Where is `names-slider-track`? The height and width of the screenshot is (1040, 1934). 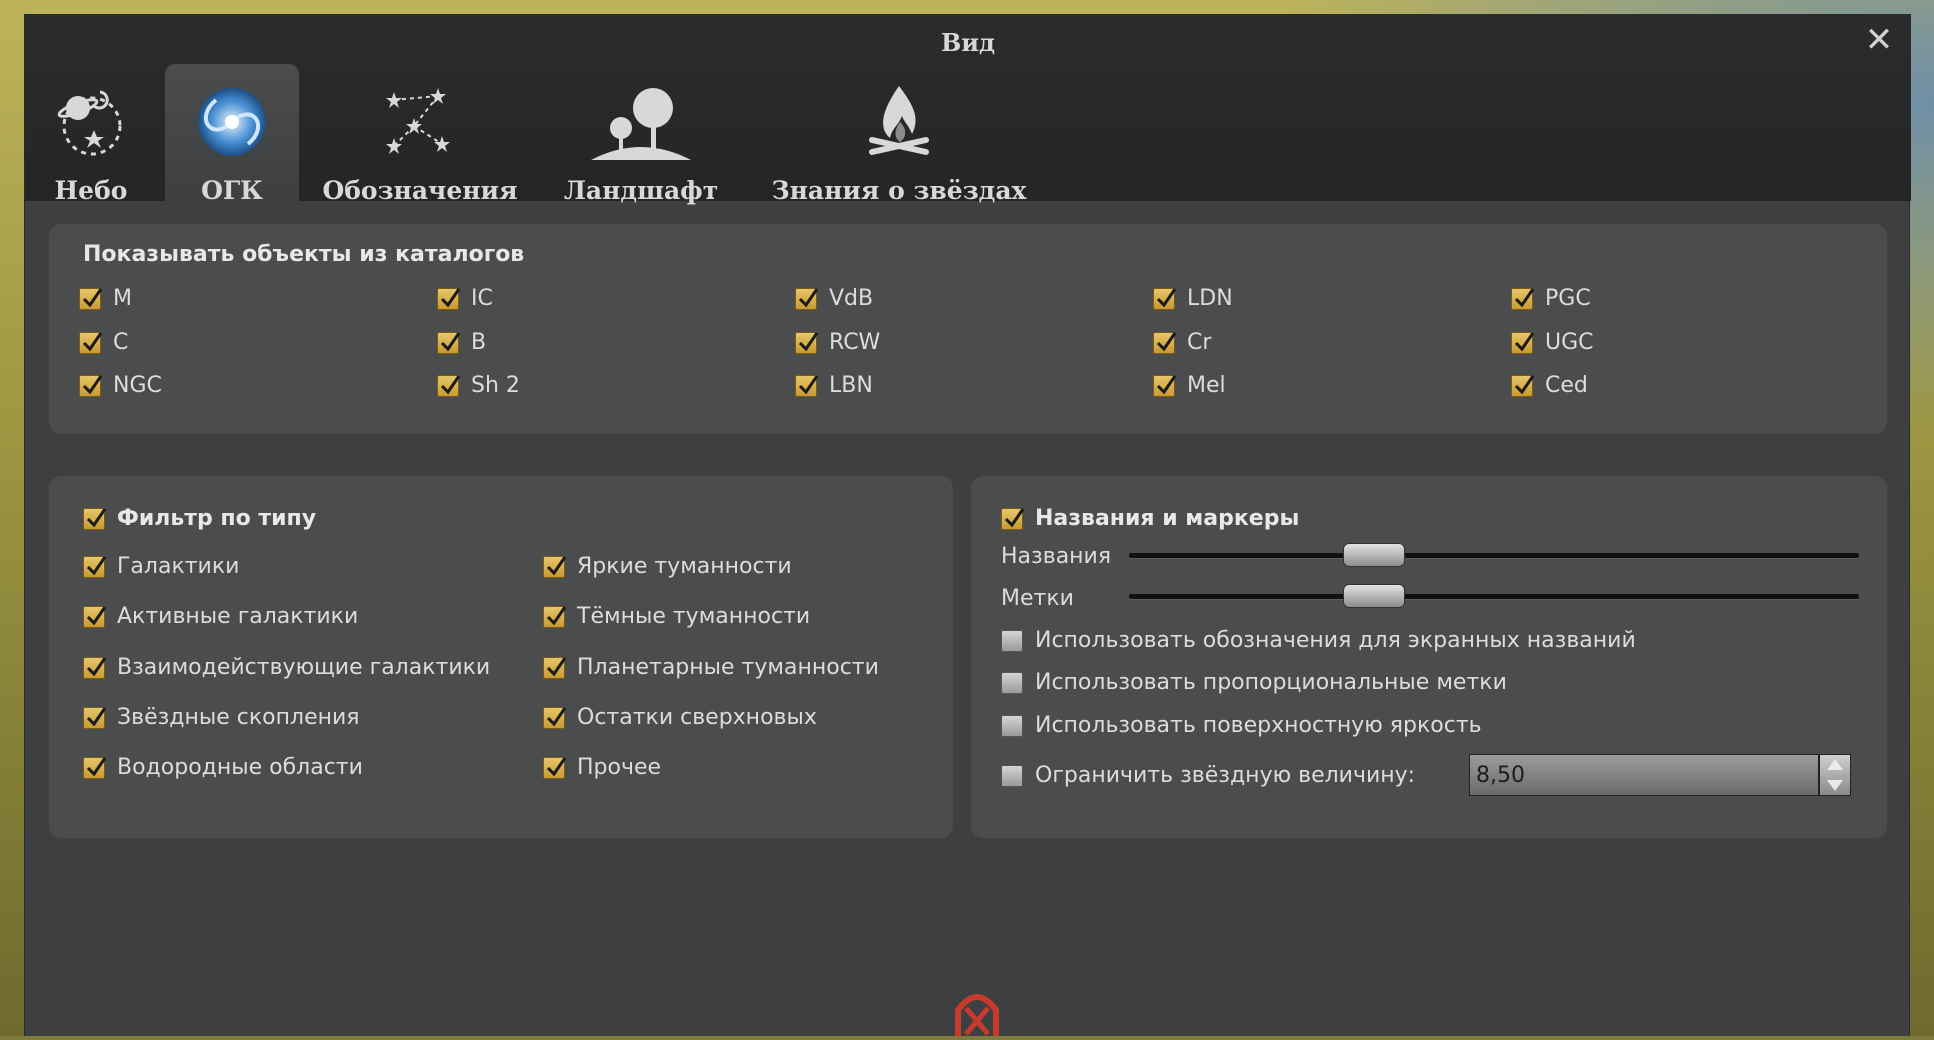
names-slider-track is located at coordinates (1494, 555).